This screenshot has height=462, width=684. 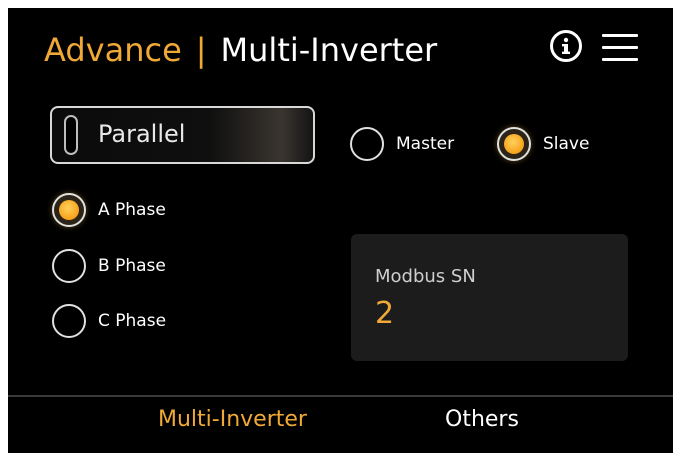 I want to click on modbus-sn-value: 2, so click(x=385, y=313).